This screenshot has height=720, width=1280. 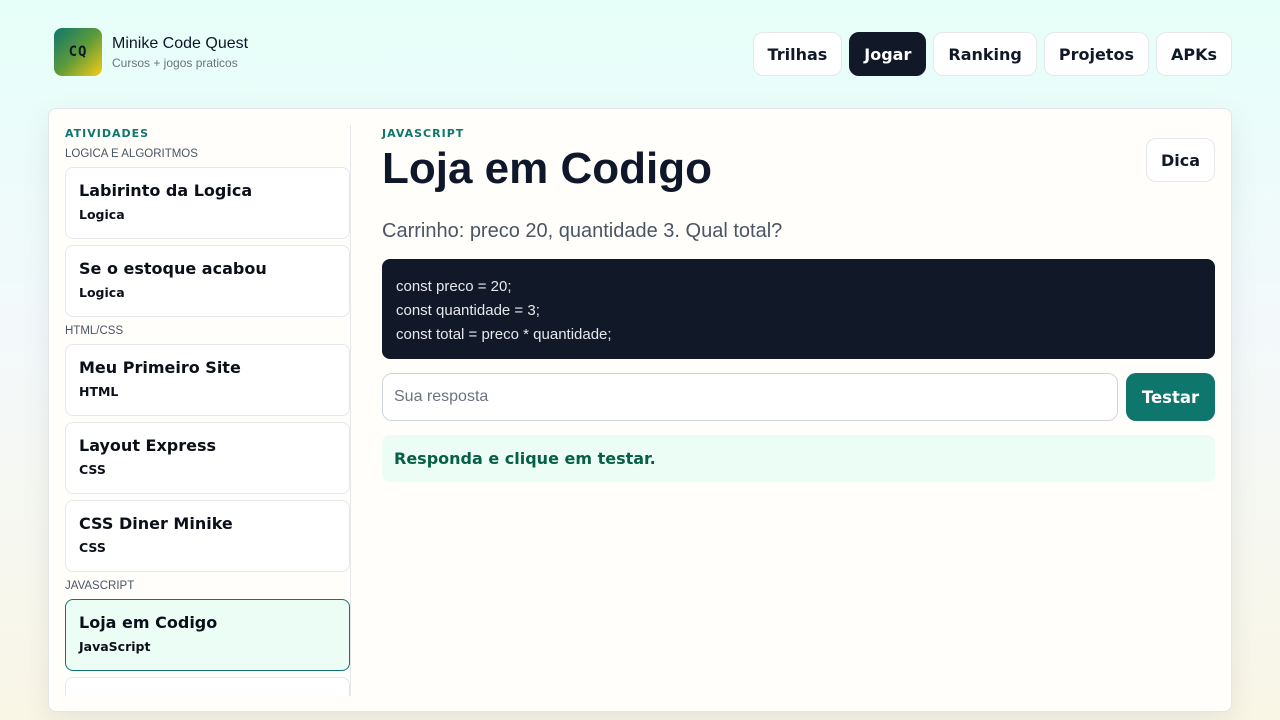 What do you see at coordinates (166, 190) in the screenshot?
I see `activity-title: Labirinto da Logica` at bounding box center [166, 190].